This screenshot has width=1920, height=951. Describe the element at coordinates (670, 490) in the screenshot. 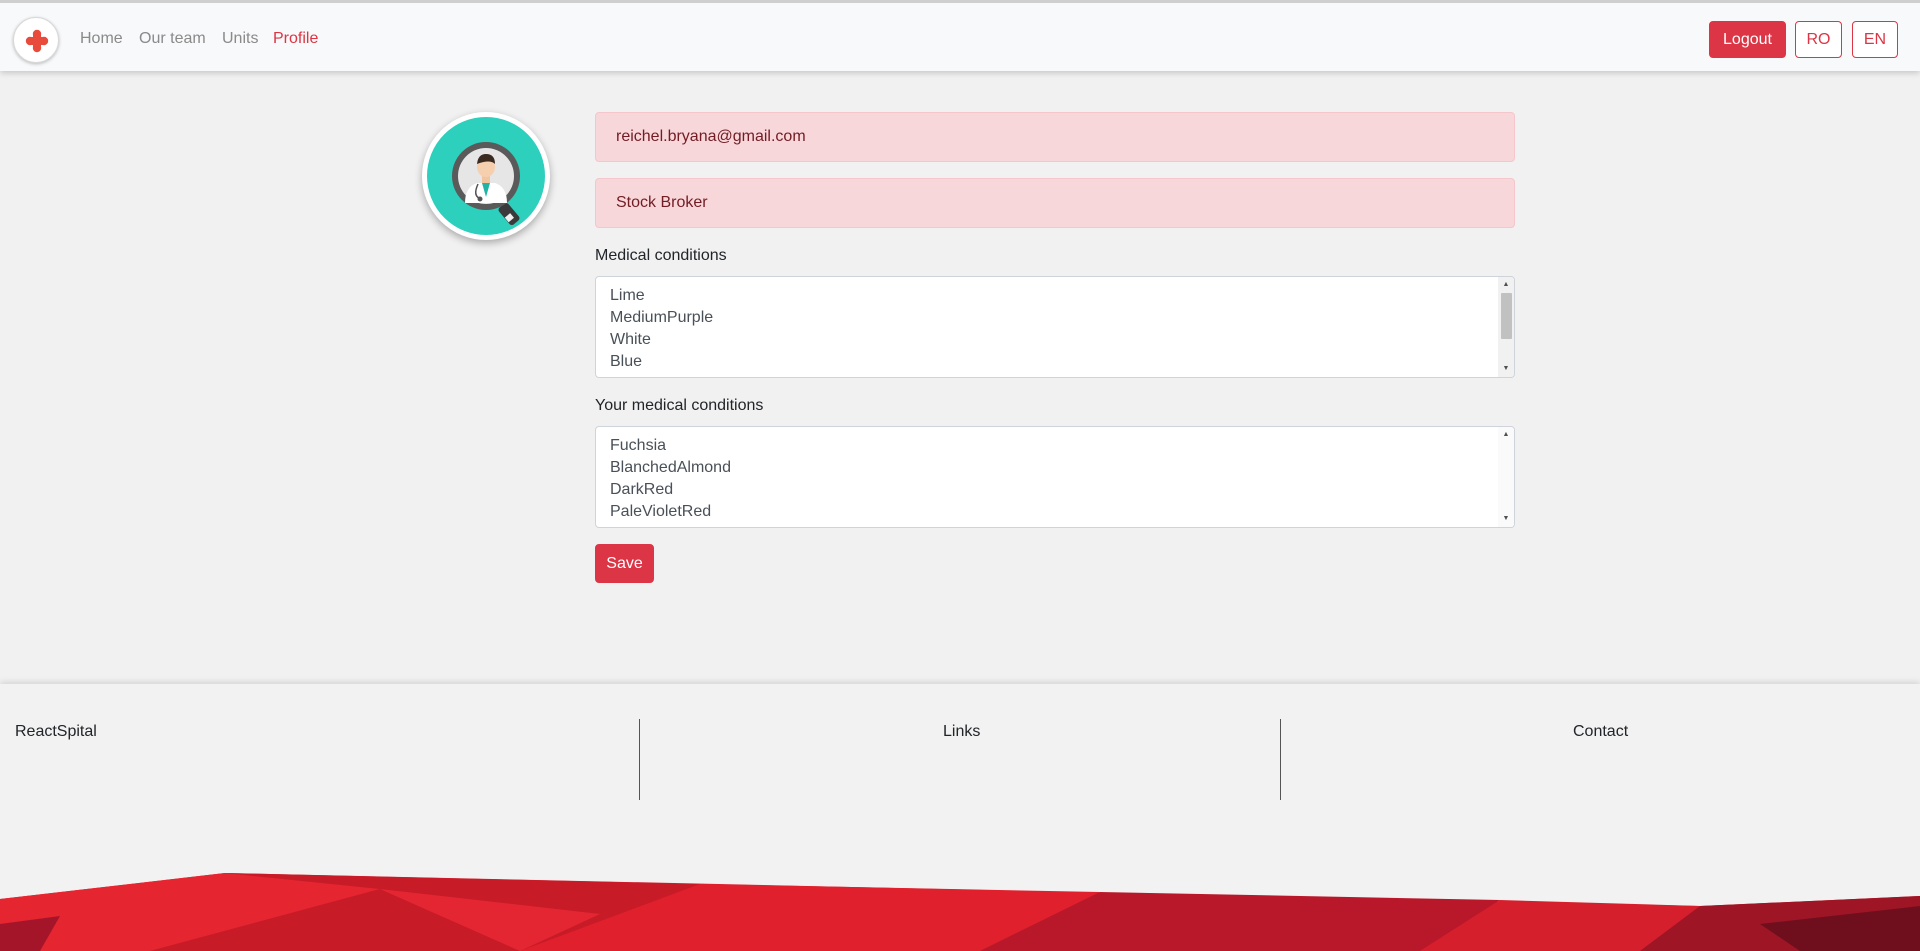

I see `list-item: DarkRed` at that location.